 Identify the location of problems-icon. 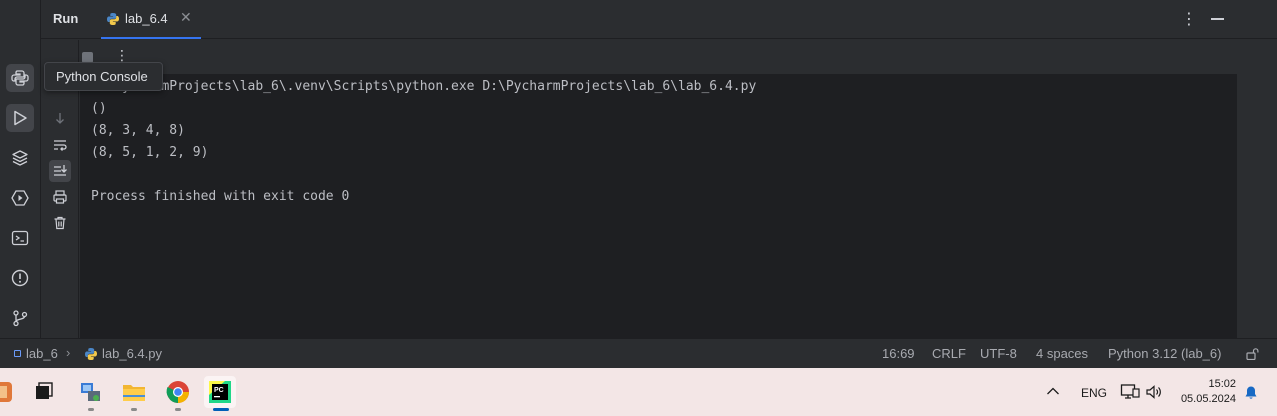
(20, 278).